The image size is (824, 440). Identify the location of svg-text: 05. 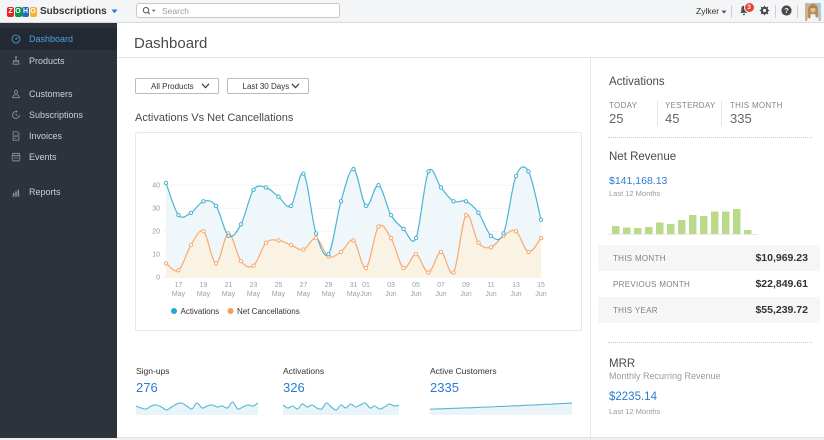
(416, 285).